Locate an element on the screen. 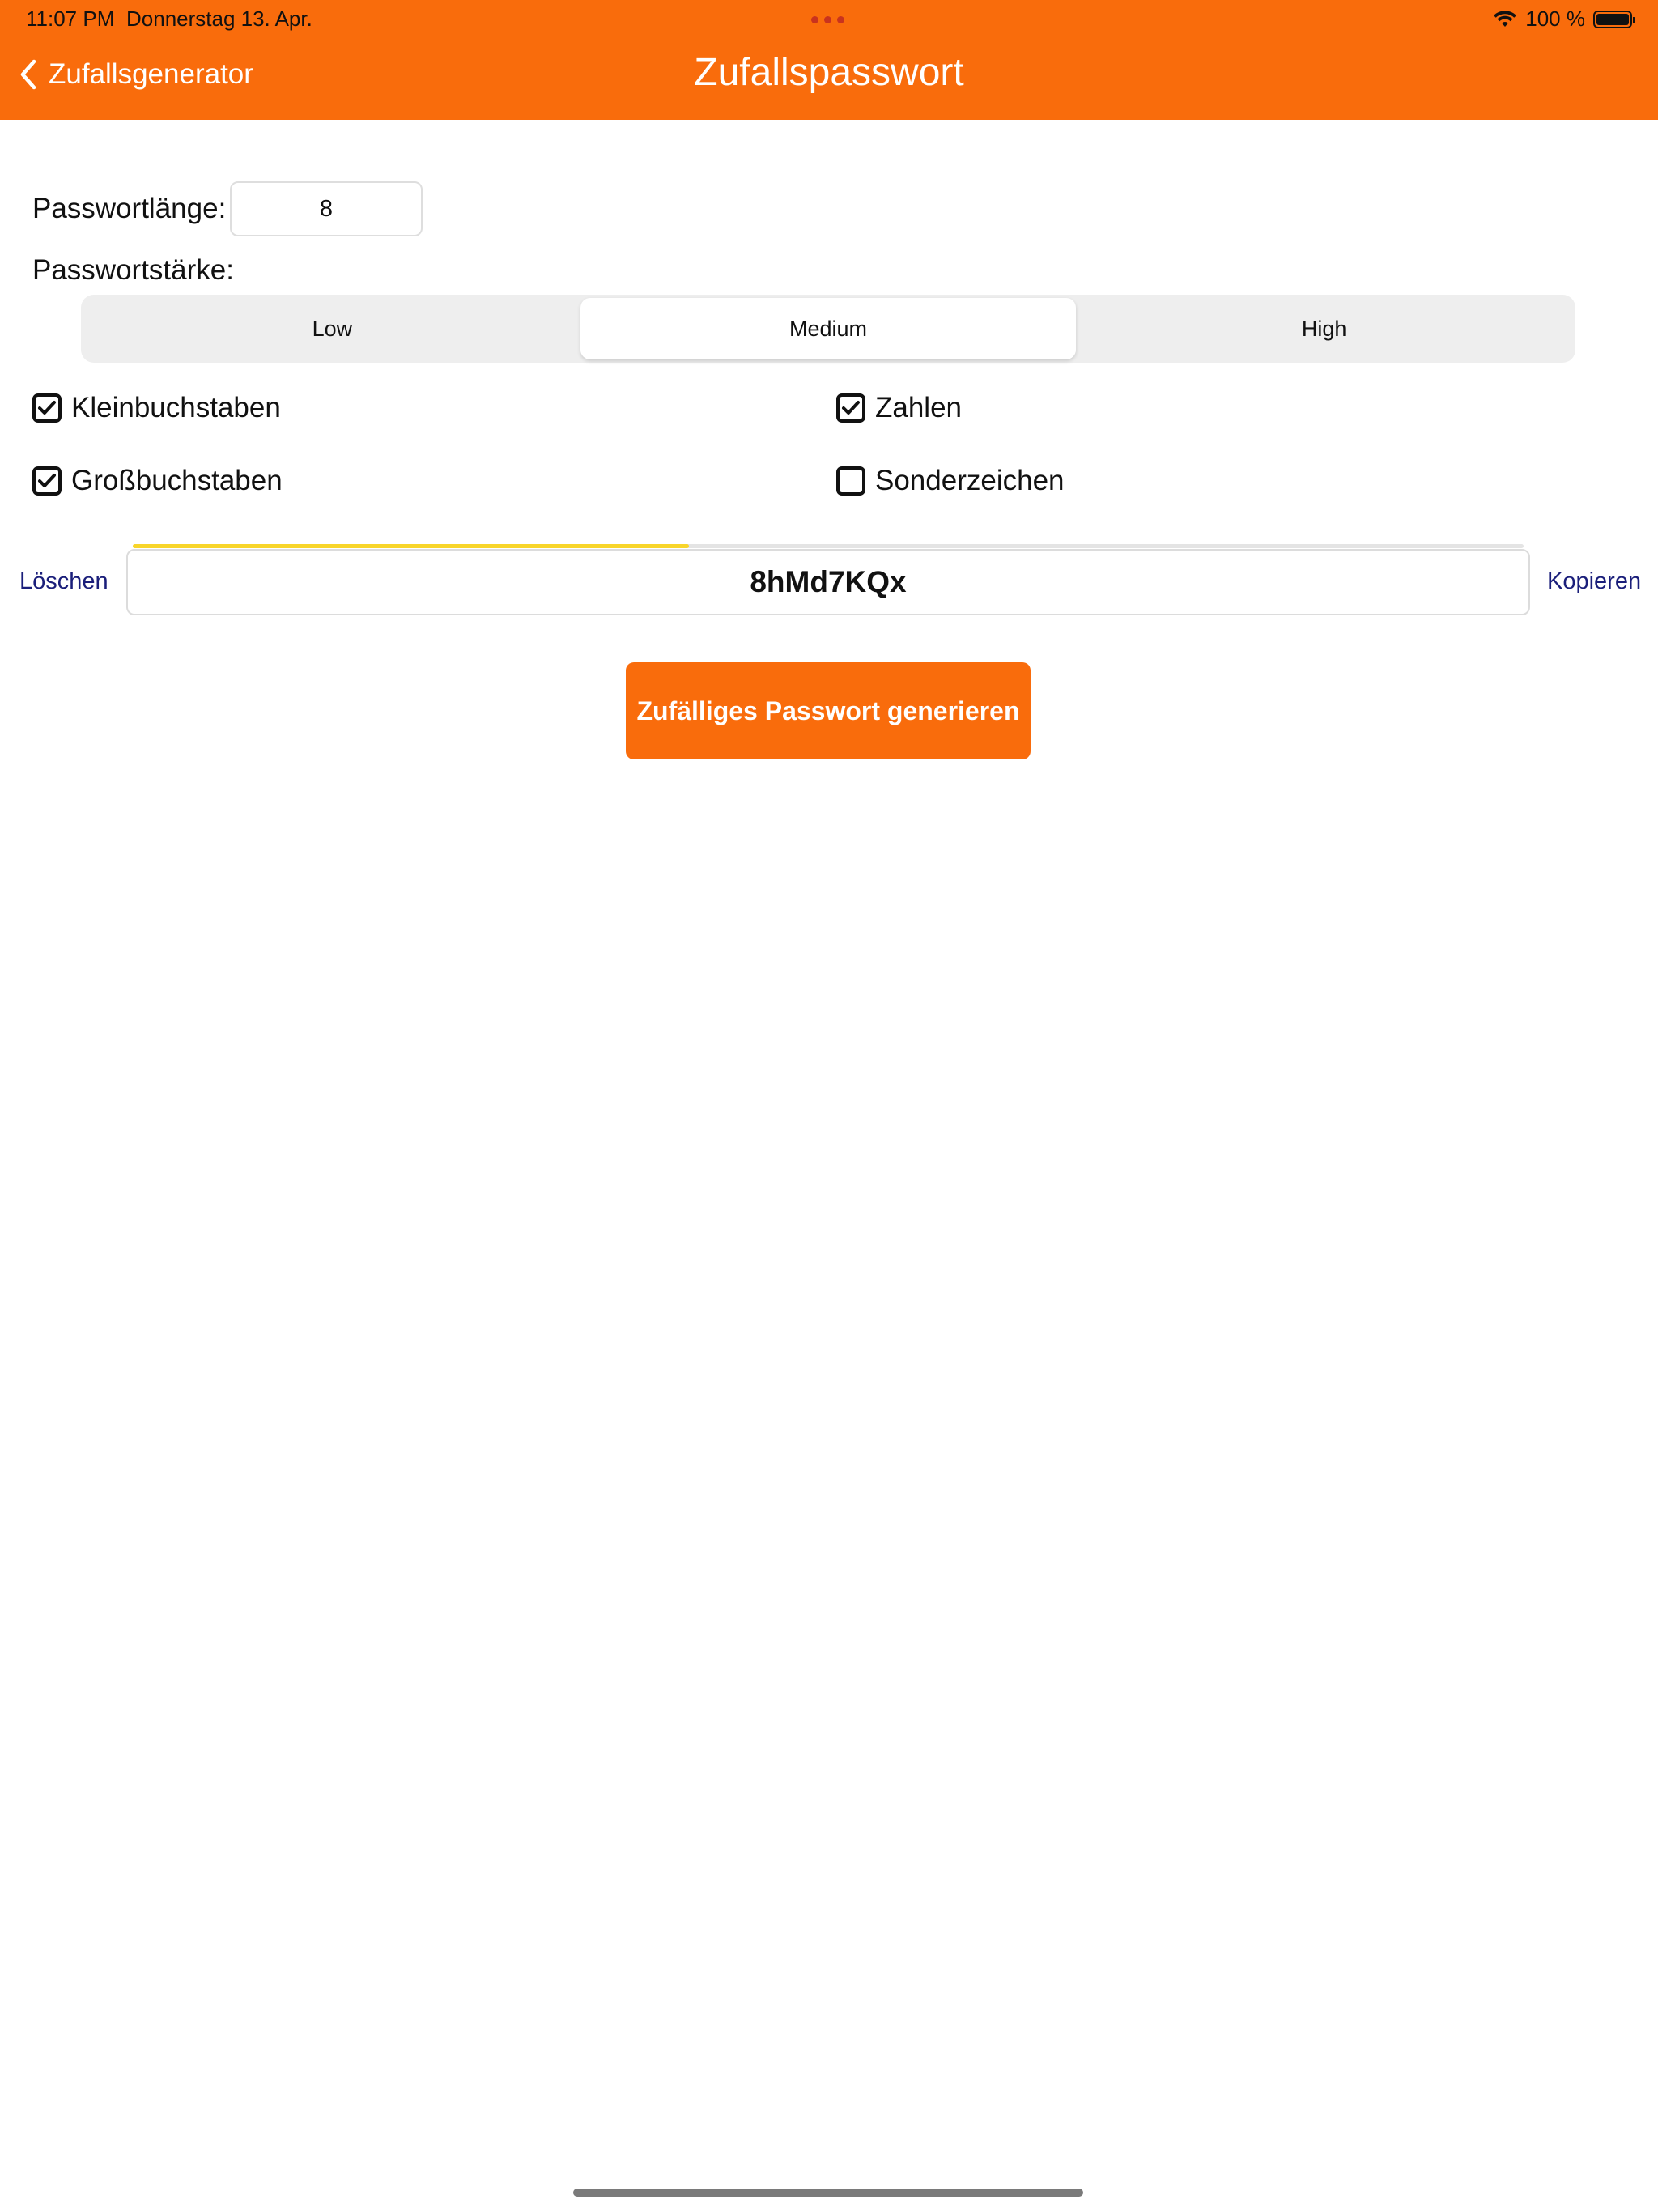  segment-low: Low is located at coordinates (332, 328).